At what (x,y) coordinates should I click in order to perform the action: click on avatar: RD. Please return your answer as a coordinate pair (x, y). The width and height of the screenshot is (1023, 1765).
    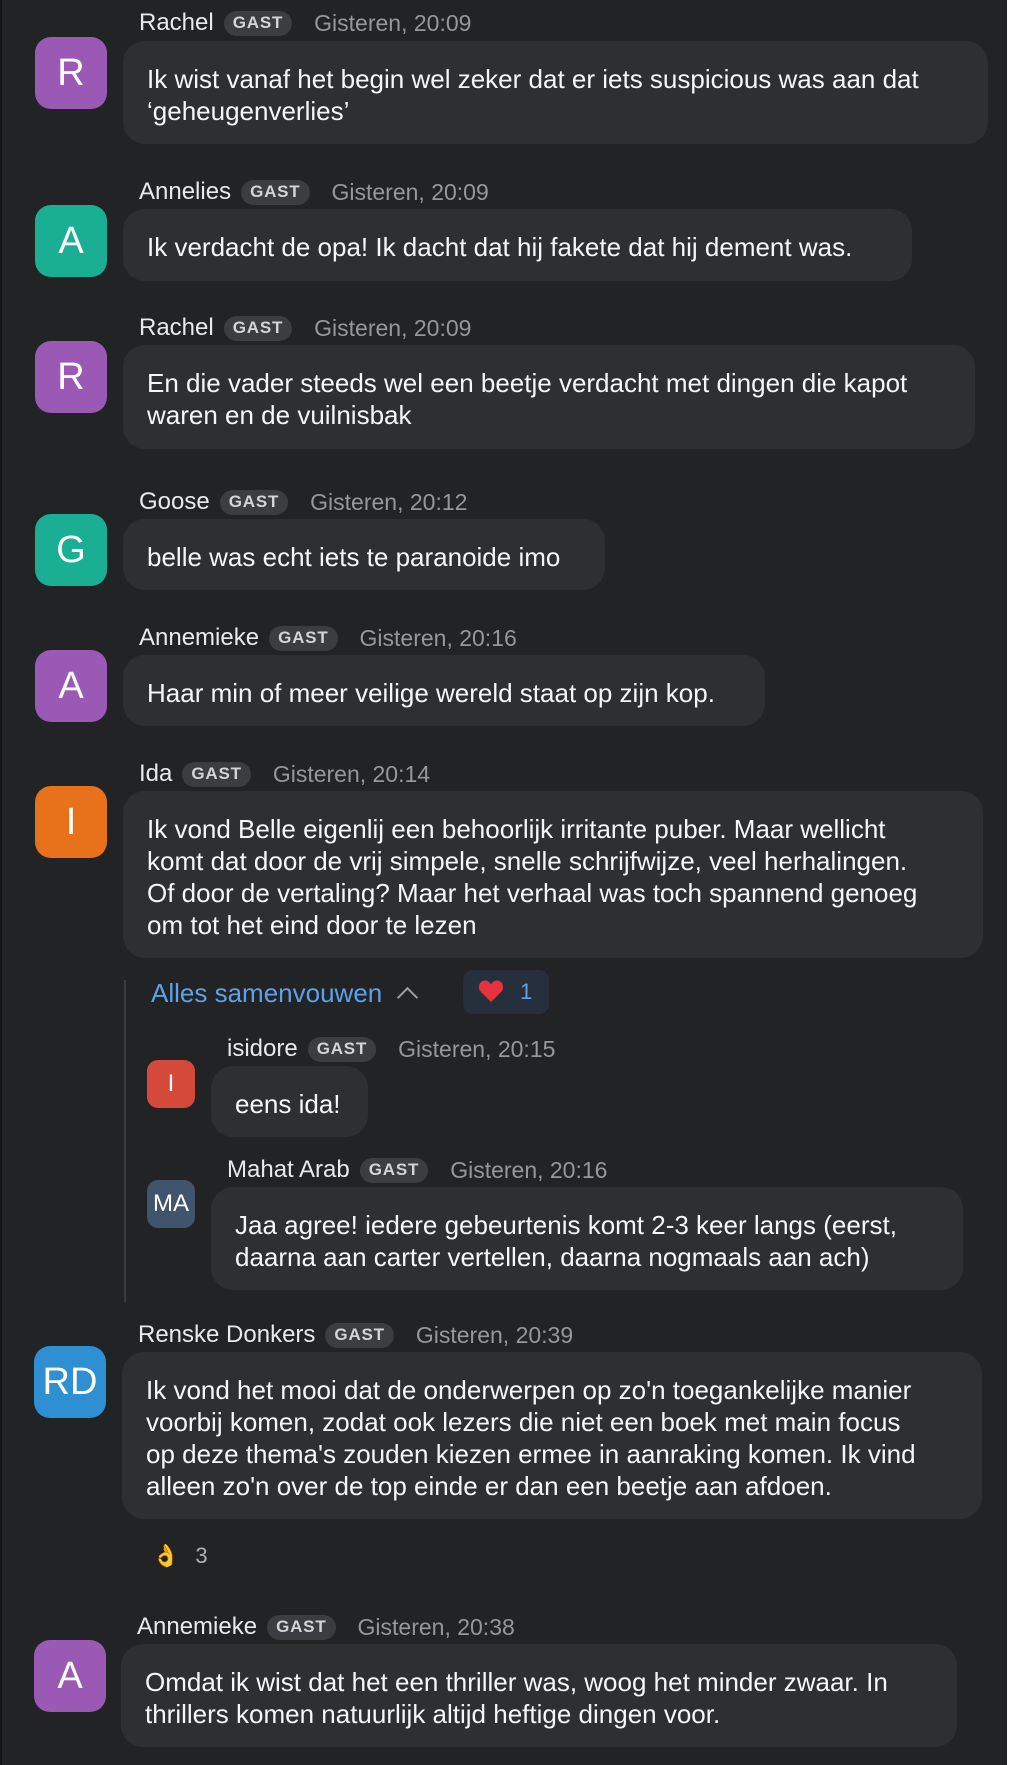
    Looking at the image, I should click on (70, 1382).